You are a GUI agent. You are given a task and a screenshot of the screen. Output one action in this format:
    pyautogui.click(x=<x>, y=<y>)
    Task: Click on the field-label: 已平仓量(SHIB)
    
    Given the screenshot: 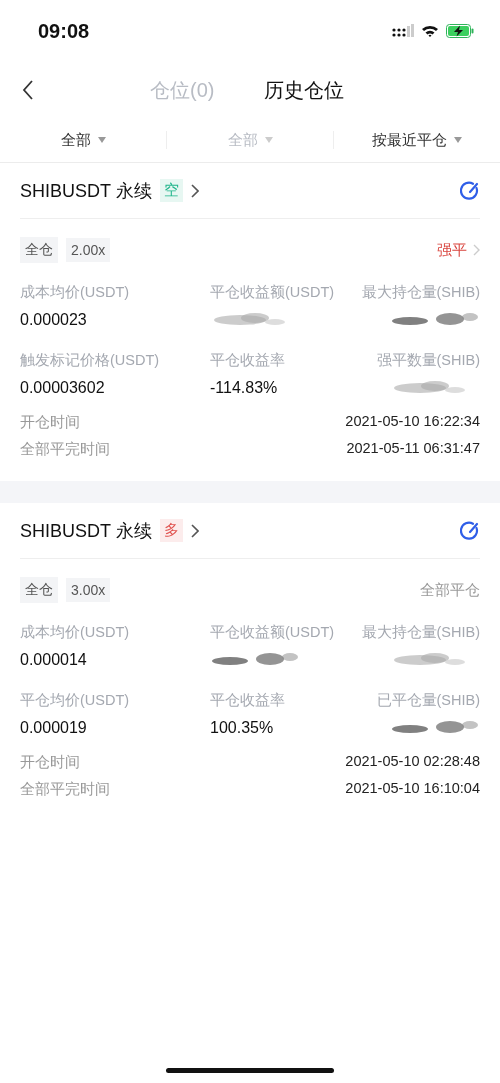 What is the action you would take?
    pyautogui.click(x=428, y=700)
    